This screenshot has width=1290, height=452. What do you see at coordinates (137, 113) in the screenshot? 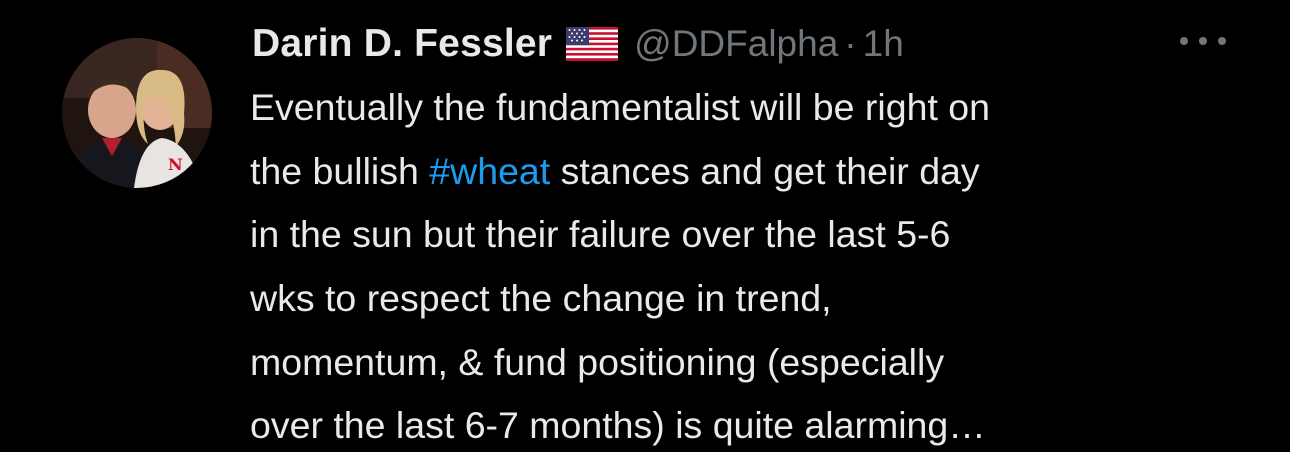
I see `avatar: N` at bounding box center [137, 113].